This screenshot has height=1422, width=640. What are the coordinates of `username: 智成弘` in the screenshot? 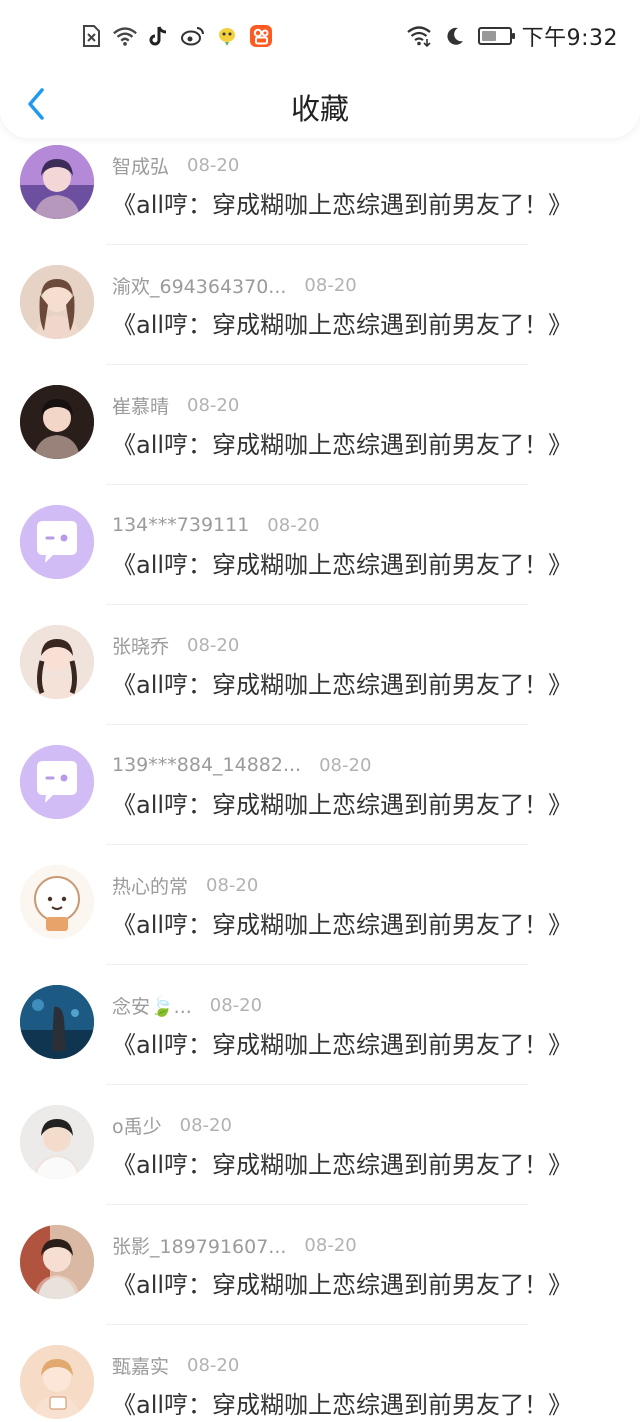 It's located at (140, 165).